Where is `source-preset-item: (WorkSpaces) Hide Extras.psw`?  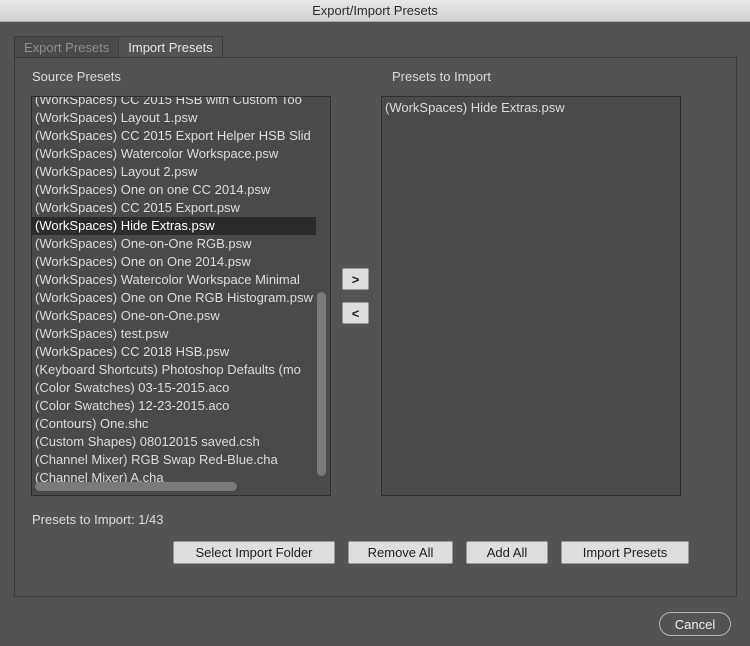 source-preset-item: (WorkSpaces) Hide Extras.psw is located at coordinates (174, 226).